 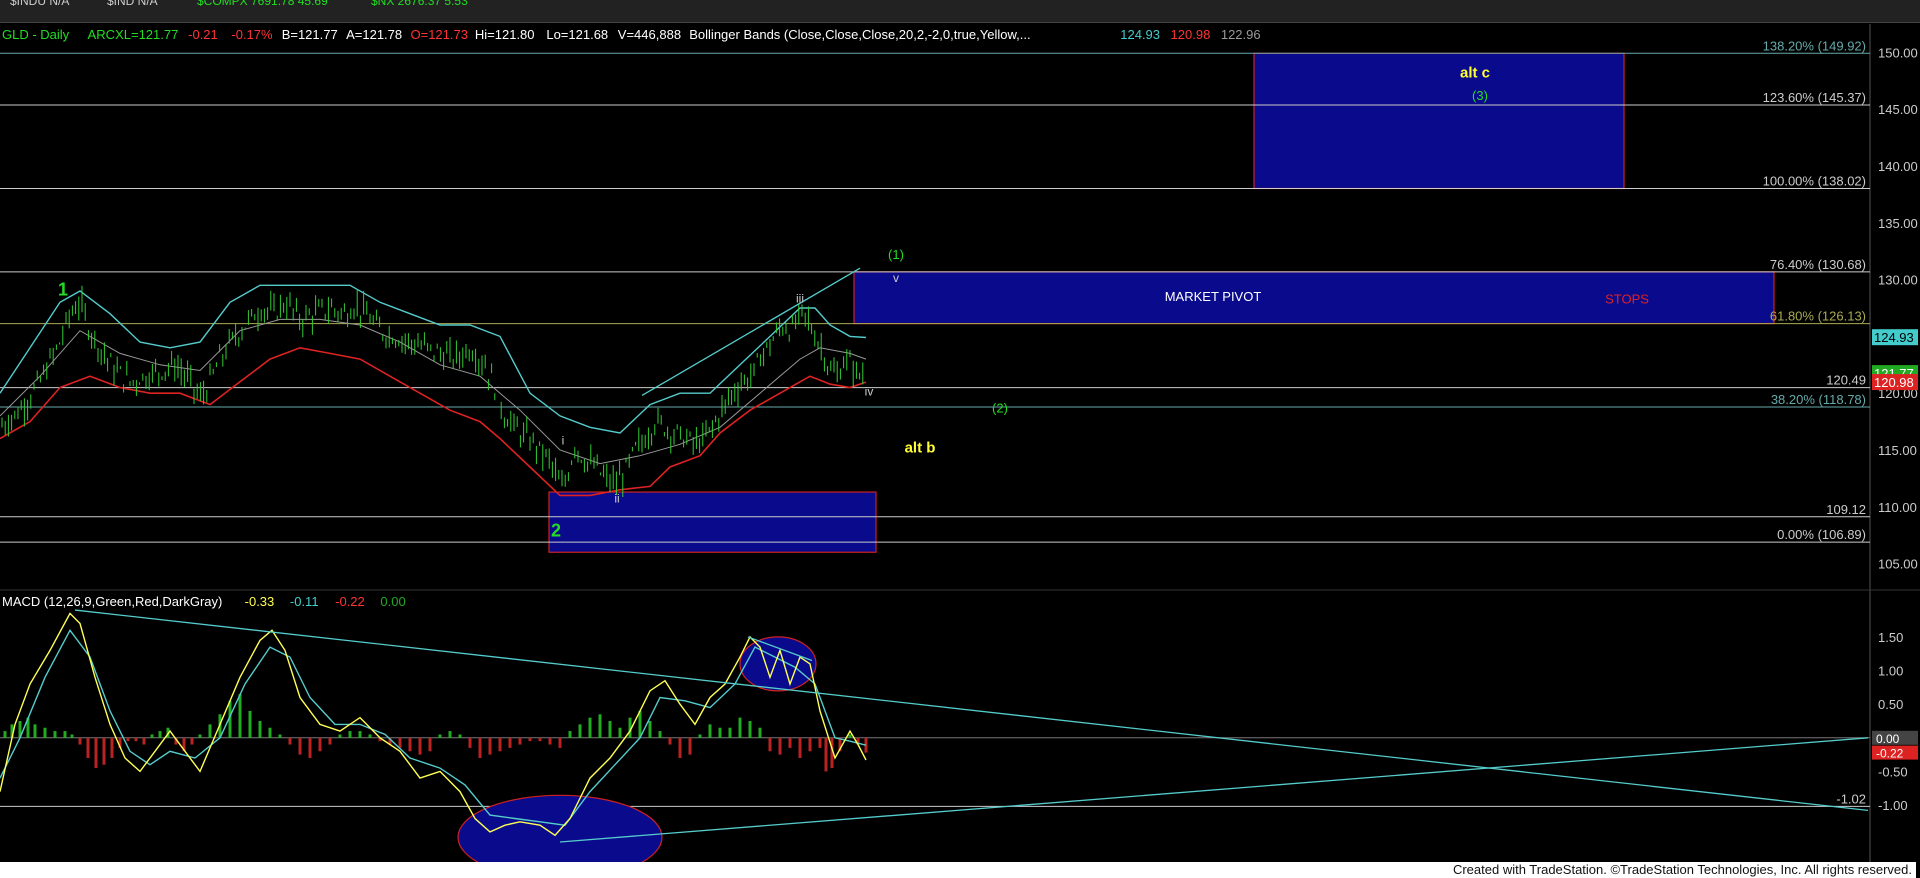 I want to click on wave-label: v, so click(x=896, y=278).